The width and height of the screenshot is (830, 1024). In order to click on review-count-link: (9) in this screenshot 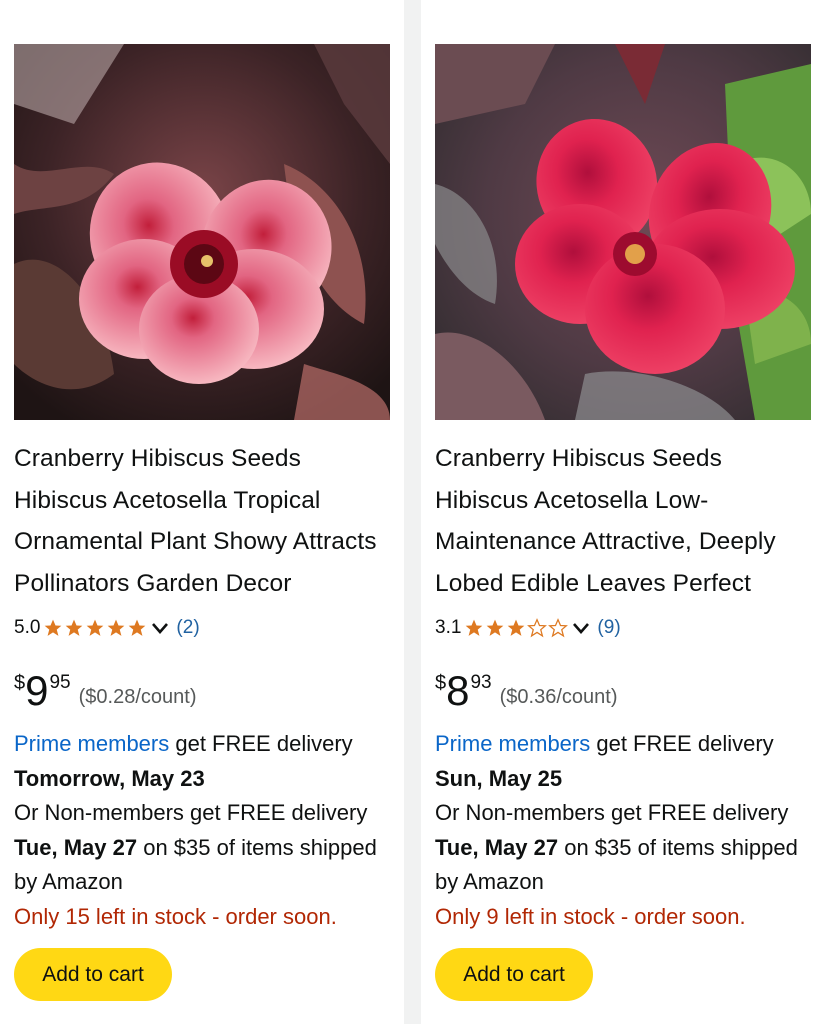, I will do `click(608, 628)`.